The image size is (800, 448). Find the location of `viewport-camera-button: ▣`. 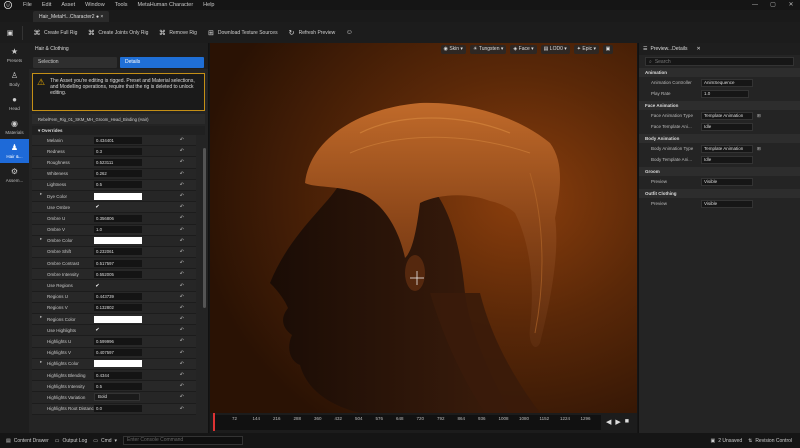

viewport-camera-button: ▣ is located at coordinates (608, 49).